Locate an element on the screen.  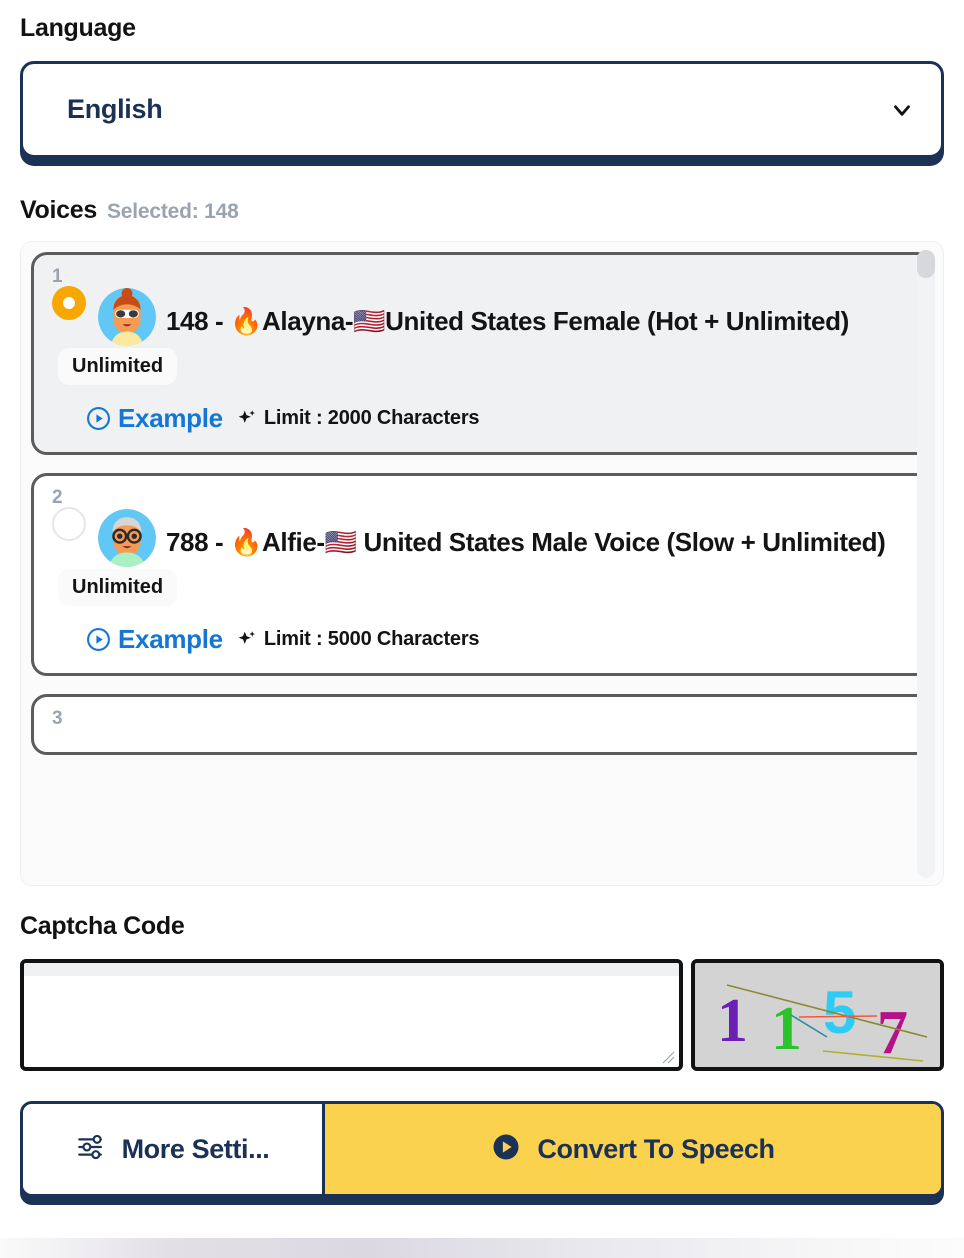
captcha-input-wrapper is located at coordinates (351, 1015).